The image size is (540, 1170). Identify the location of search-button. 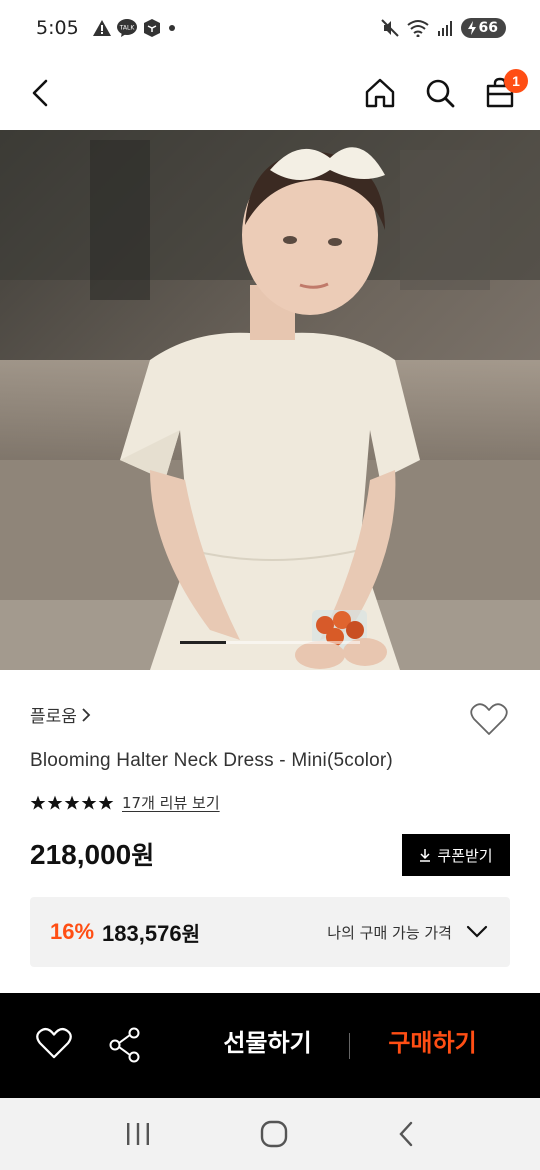
(440, 93).